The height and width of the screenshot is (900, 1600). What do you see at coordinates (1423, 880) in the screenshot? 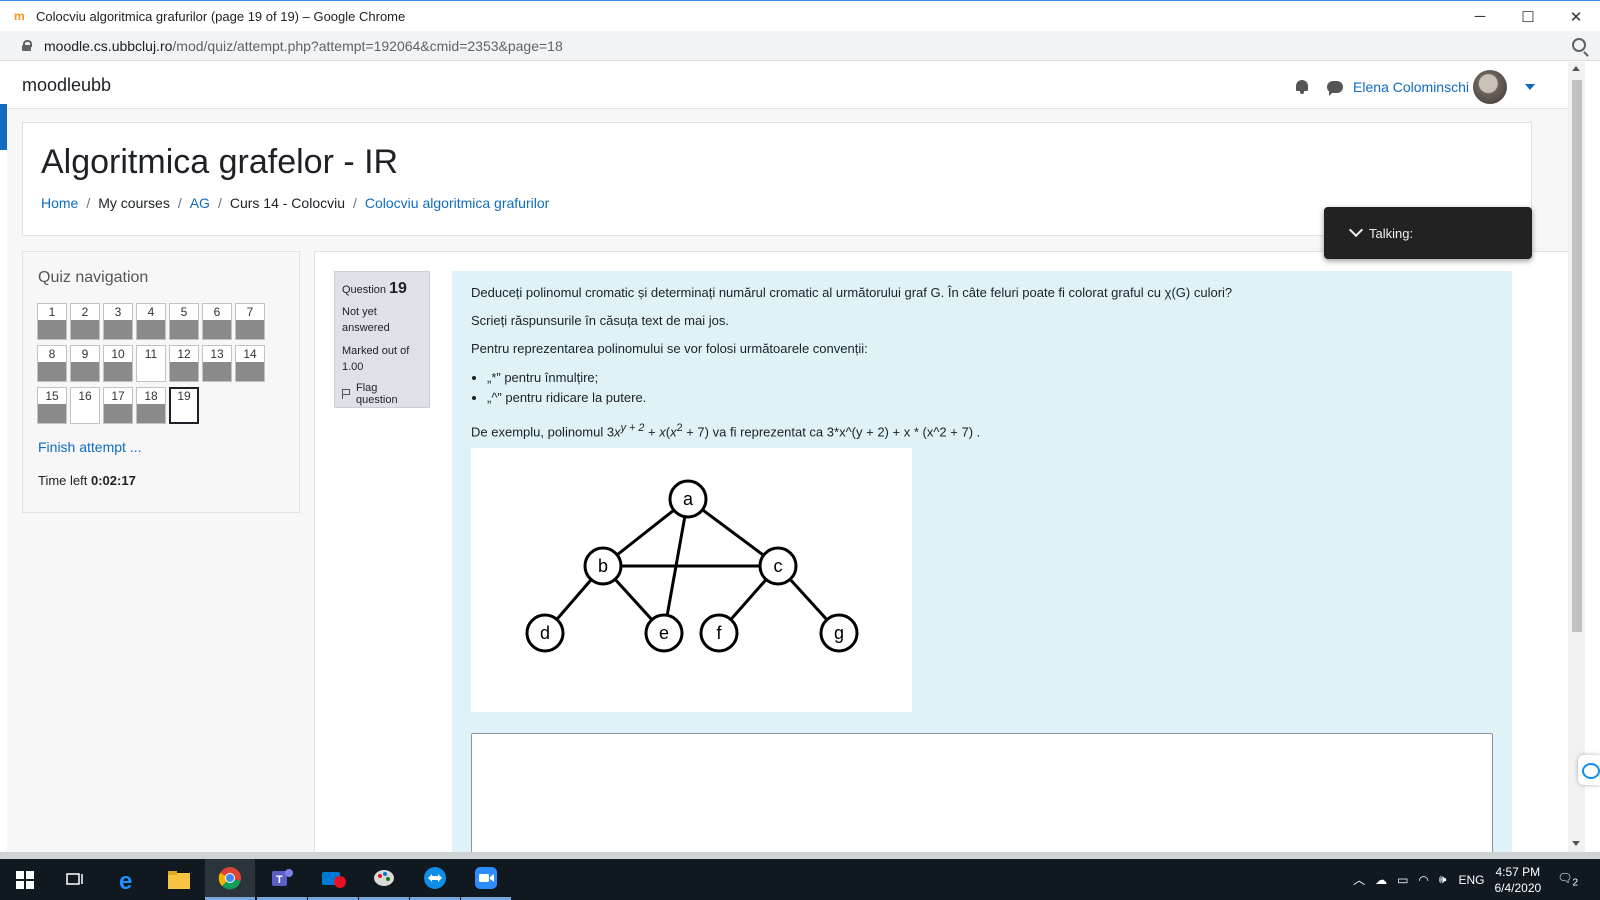
I see `wifi-icon: ◠` at bounding box center [1423, 880].